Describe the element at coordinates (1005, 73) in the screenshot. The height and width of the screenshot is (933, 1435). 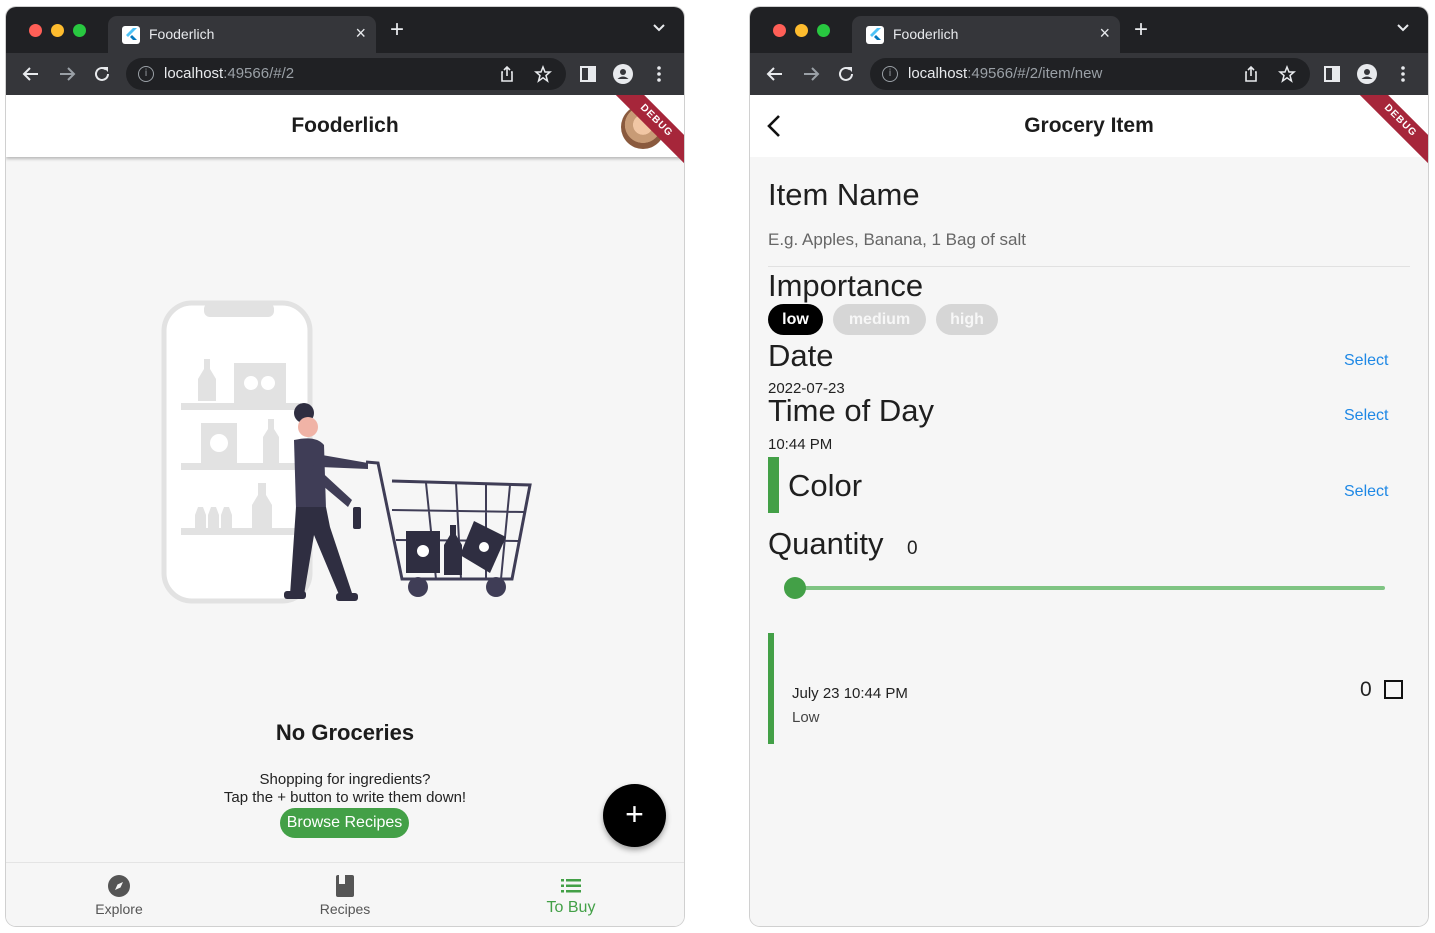
I see `url-text: localhost:49566/#/2/item/new` at that location.